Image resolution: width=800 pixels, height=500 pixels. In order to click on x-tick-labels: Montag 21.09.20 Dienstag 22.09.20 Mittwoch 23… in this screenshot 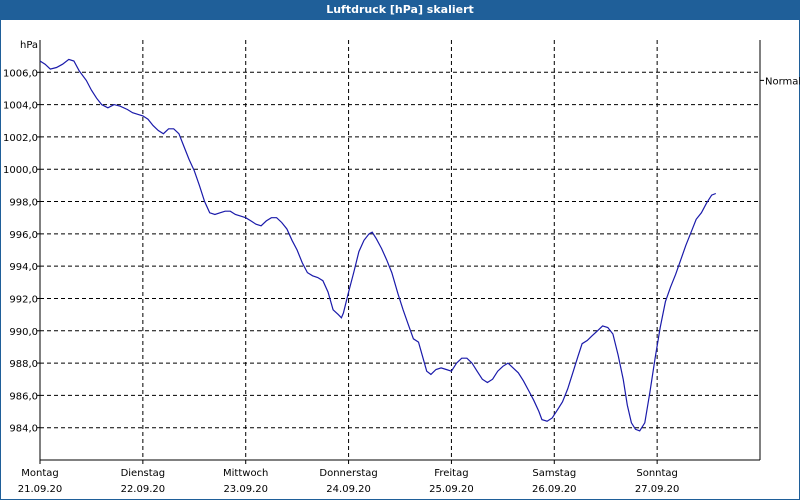, I will do `click(349, 477)`.